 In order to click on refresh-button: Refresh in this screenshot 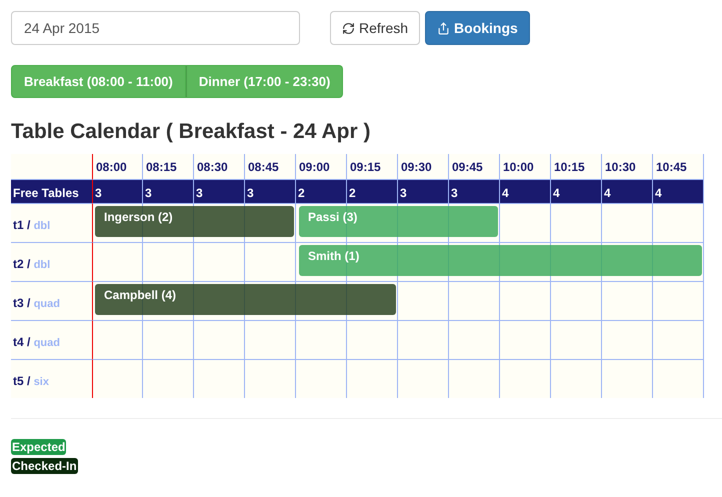, I will do `click(375, 28)`.